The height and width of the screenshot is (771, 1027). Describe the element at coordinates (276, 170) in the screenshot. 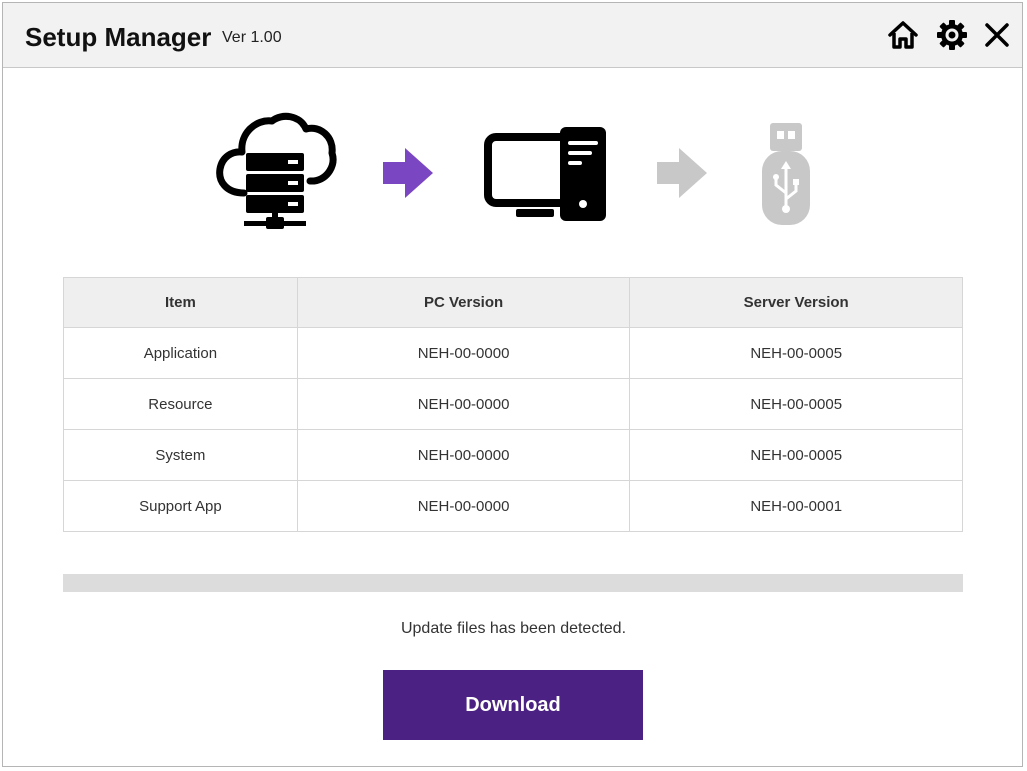

I see `cloud-server-icon` at that location.